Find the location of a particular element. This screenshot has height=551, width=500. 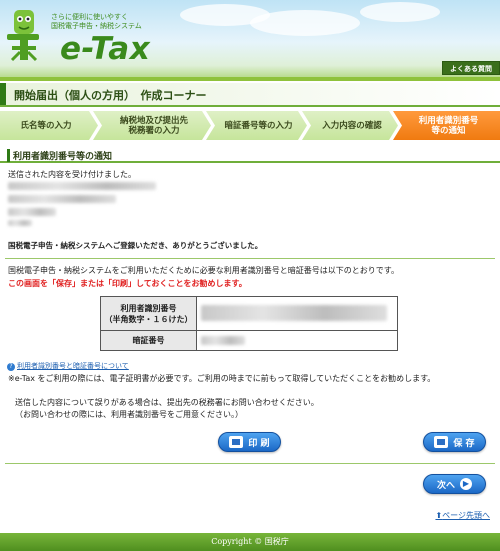

page-title-bar: 開始届出（個人の方用） 作成コーナー is located at coordinates (250, 94).